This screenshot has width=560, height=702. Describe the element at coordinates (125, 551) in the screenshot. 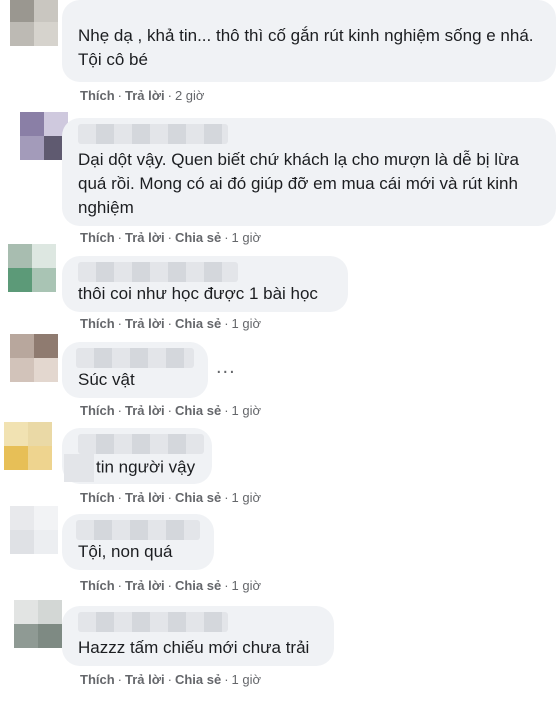

I see `comment-text: Tội, non quá` at that location.